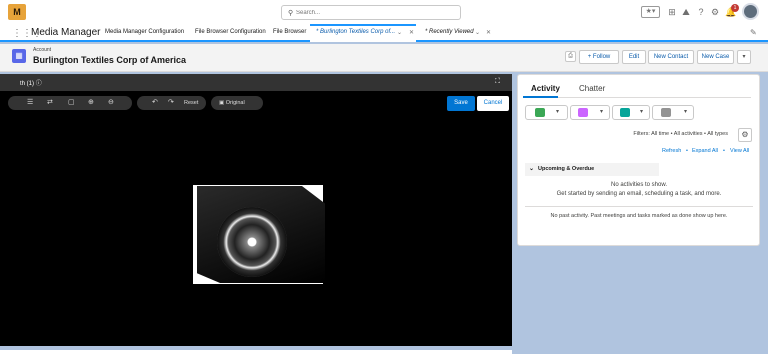 This screenshot has height=354, width=768. What do you see at coordinates (171, 103) in the screenshot?
I see `redo-icon: ↷` at bounding box center [171, 103].